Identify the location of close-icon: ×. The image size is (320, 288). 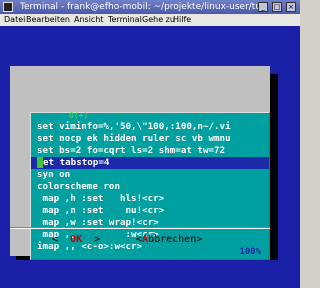
(291, 7).